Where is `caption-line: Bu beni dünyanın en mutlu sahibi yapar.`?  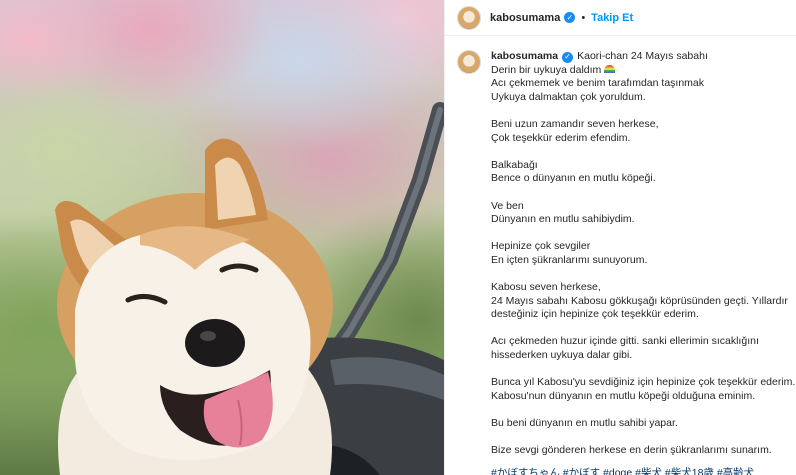 caption-line: Bu beni dünyanın en mutlu sahibi yapar. is located at coordinates (584, 423).